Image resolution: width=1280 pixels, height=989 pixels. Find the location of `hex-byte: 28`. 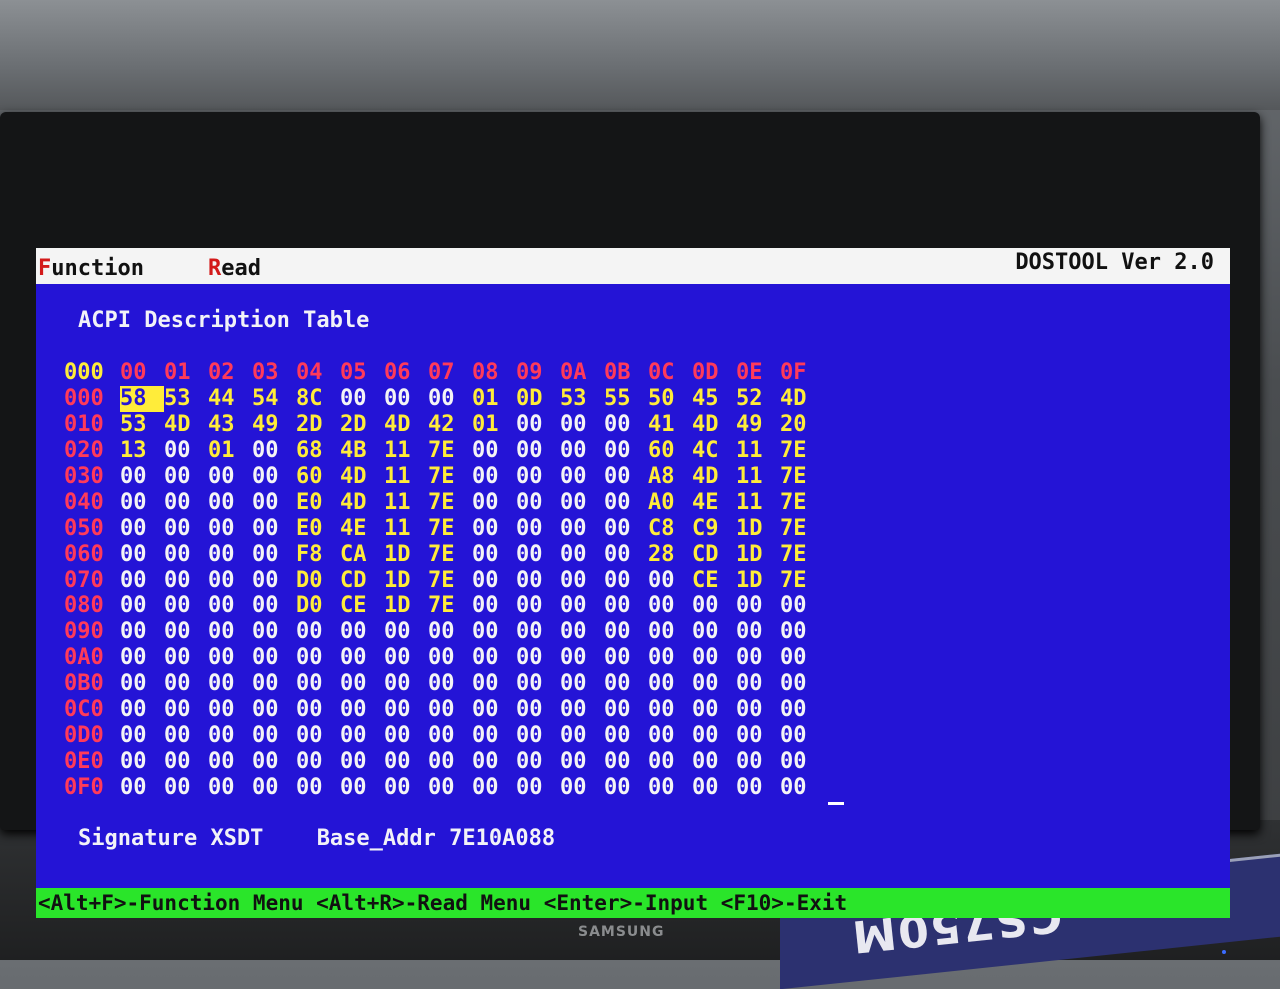

hex-byte: 28 is located at coordinates (670, 555).